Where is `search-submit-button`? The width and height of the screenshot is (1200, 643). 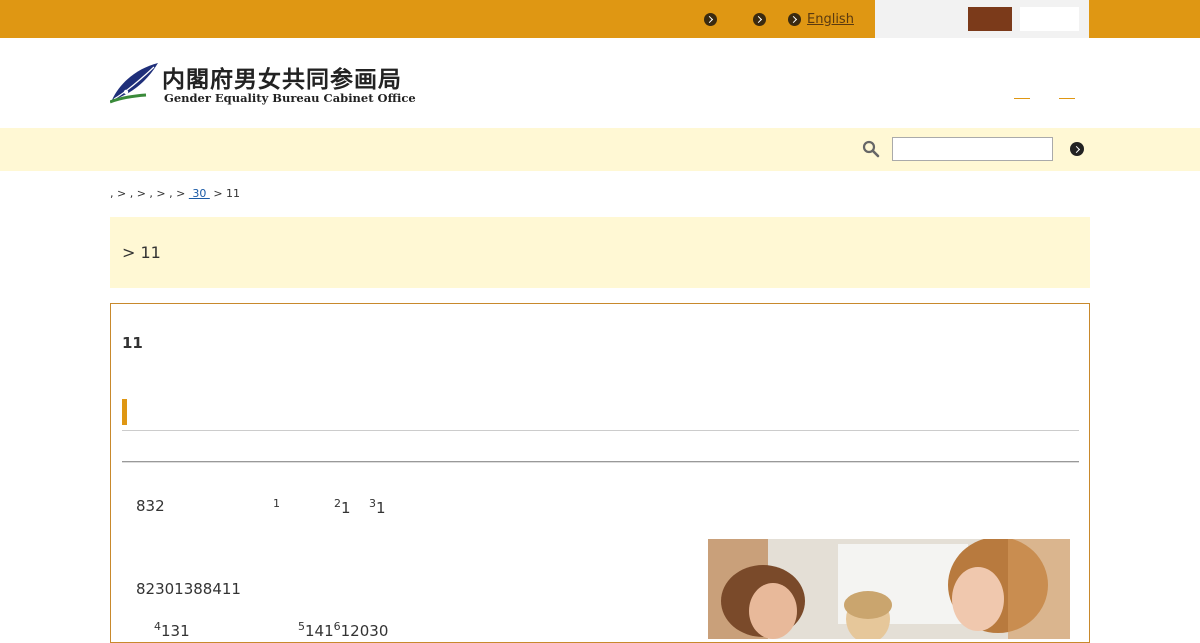
search-submit-button is located at coordinates (1077, 149).